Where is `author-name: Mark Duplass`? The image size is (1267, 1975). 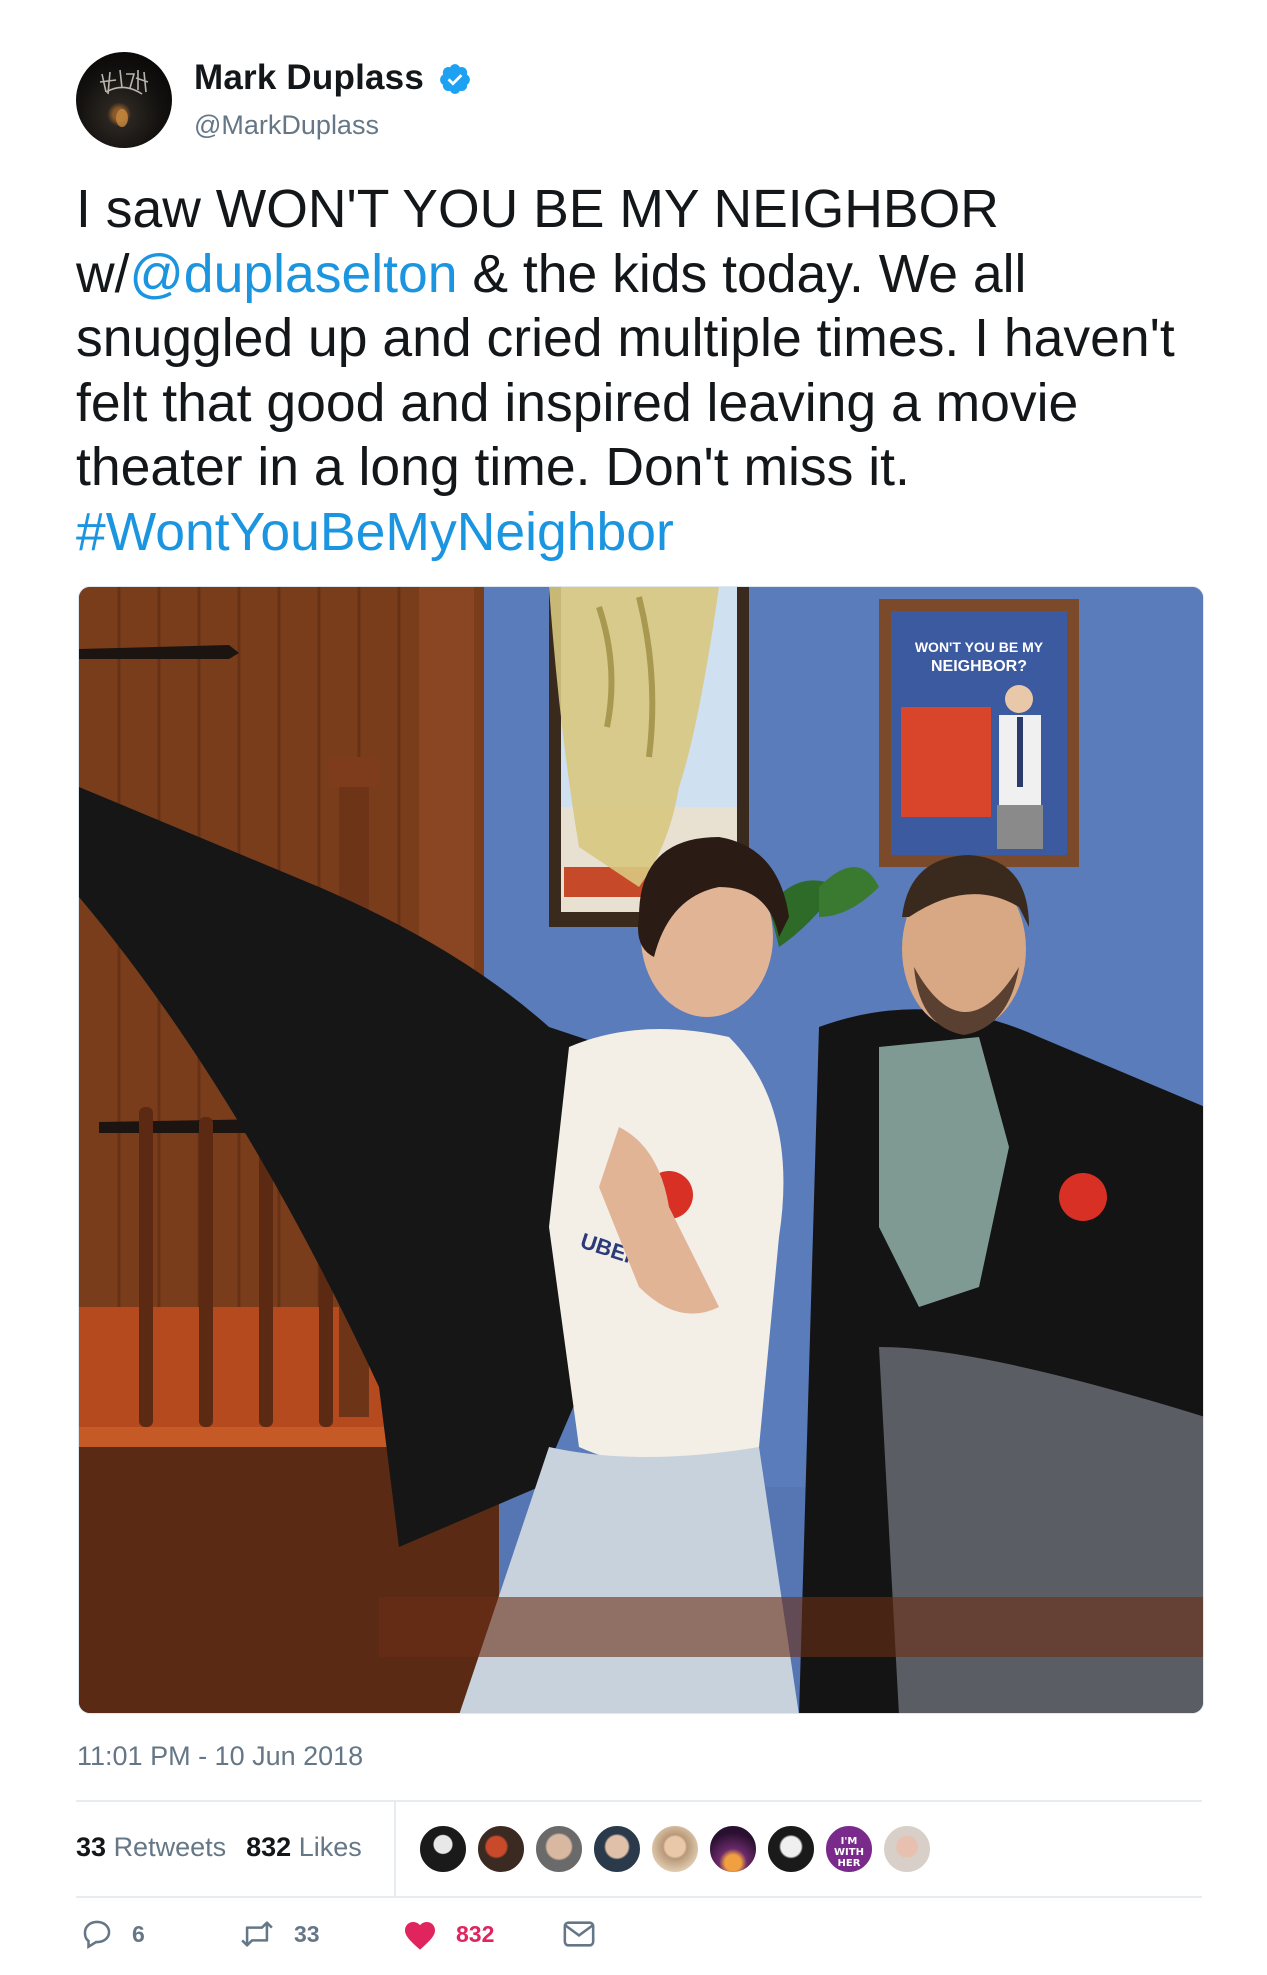
author-name: Mark Duplass is located at coordinates (309, 78).